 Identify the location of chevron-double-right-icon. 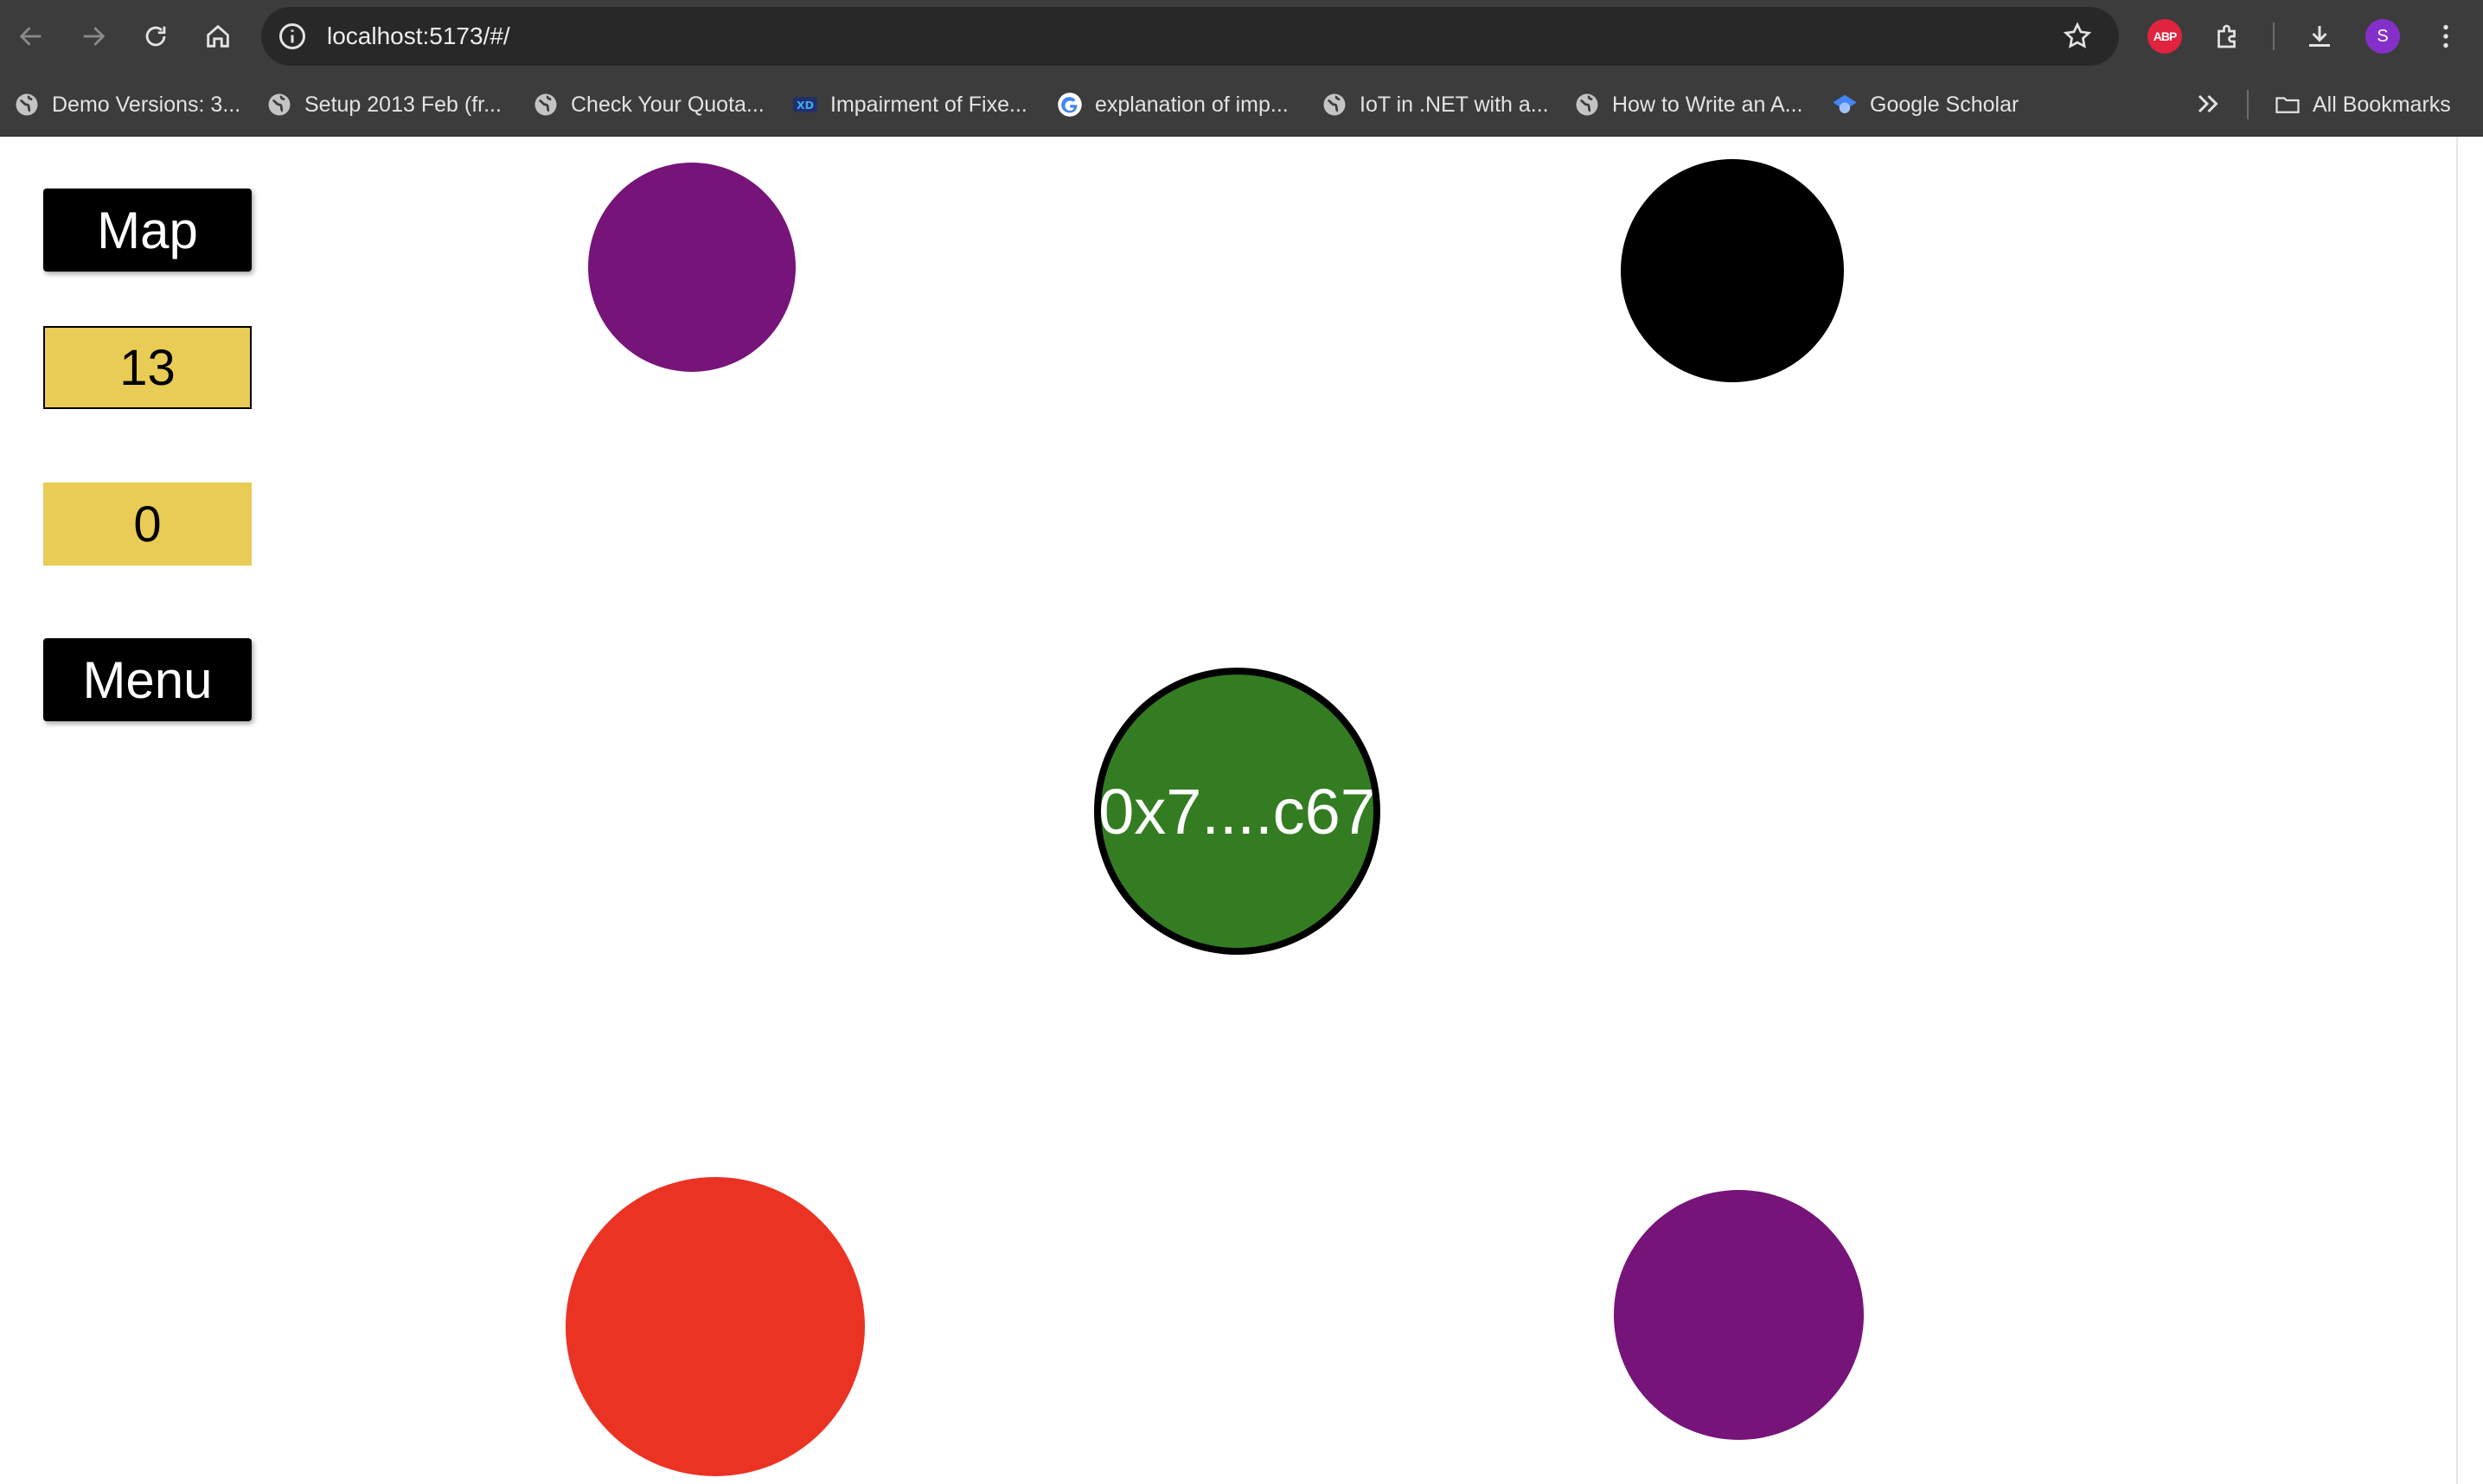
(2207, 104).